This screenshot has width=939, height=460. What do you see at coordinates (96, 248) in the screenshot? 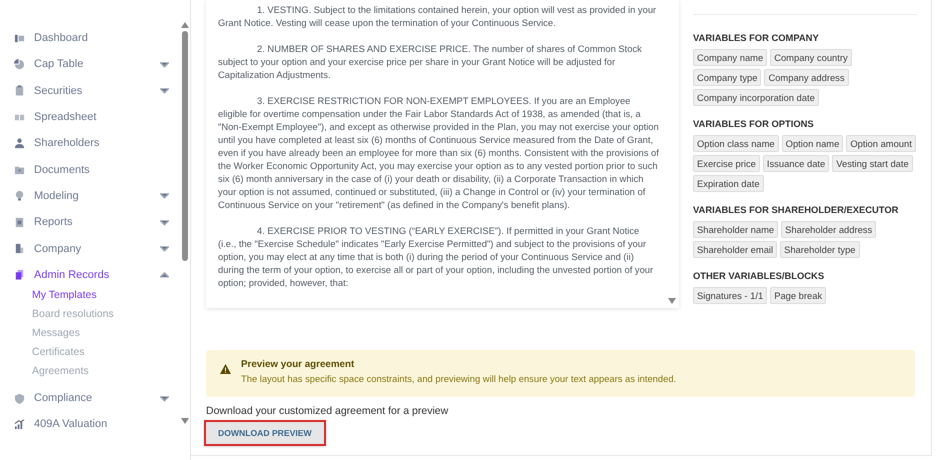
I see `sidebar-item: Company` at bounding box center [96, 248].